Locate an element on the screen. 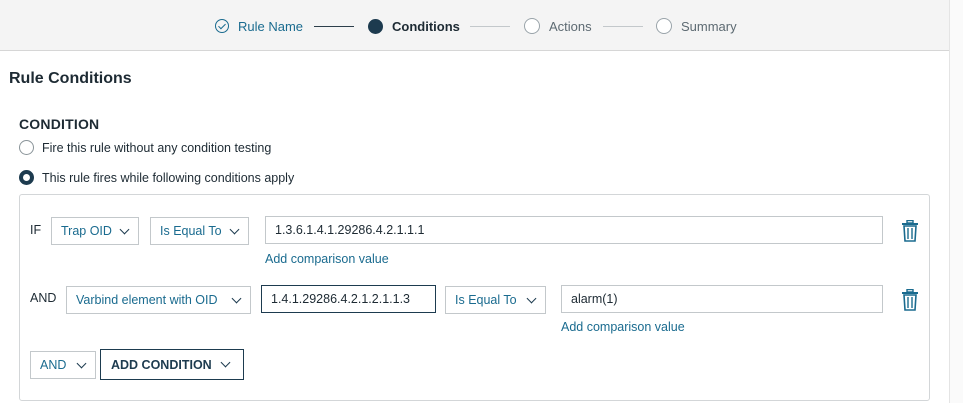 Image resolution: width=963 pixels, height=403 pixels. step-actions: Actions is located at coordinates (558, 26).